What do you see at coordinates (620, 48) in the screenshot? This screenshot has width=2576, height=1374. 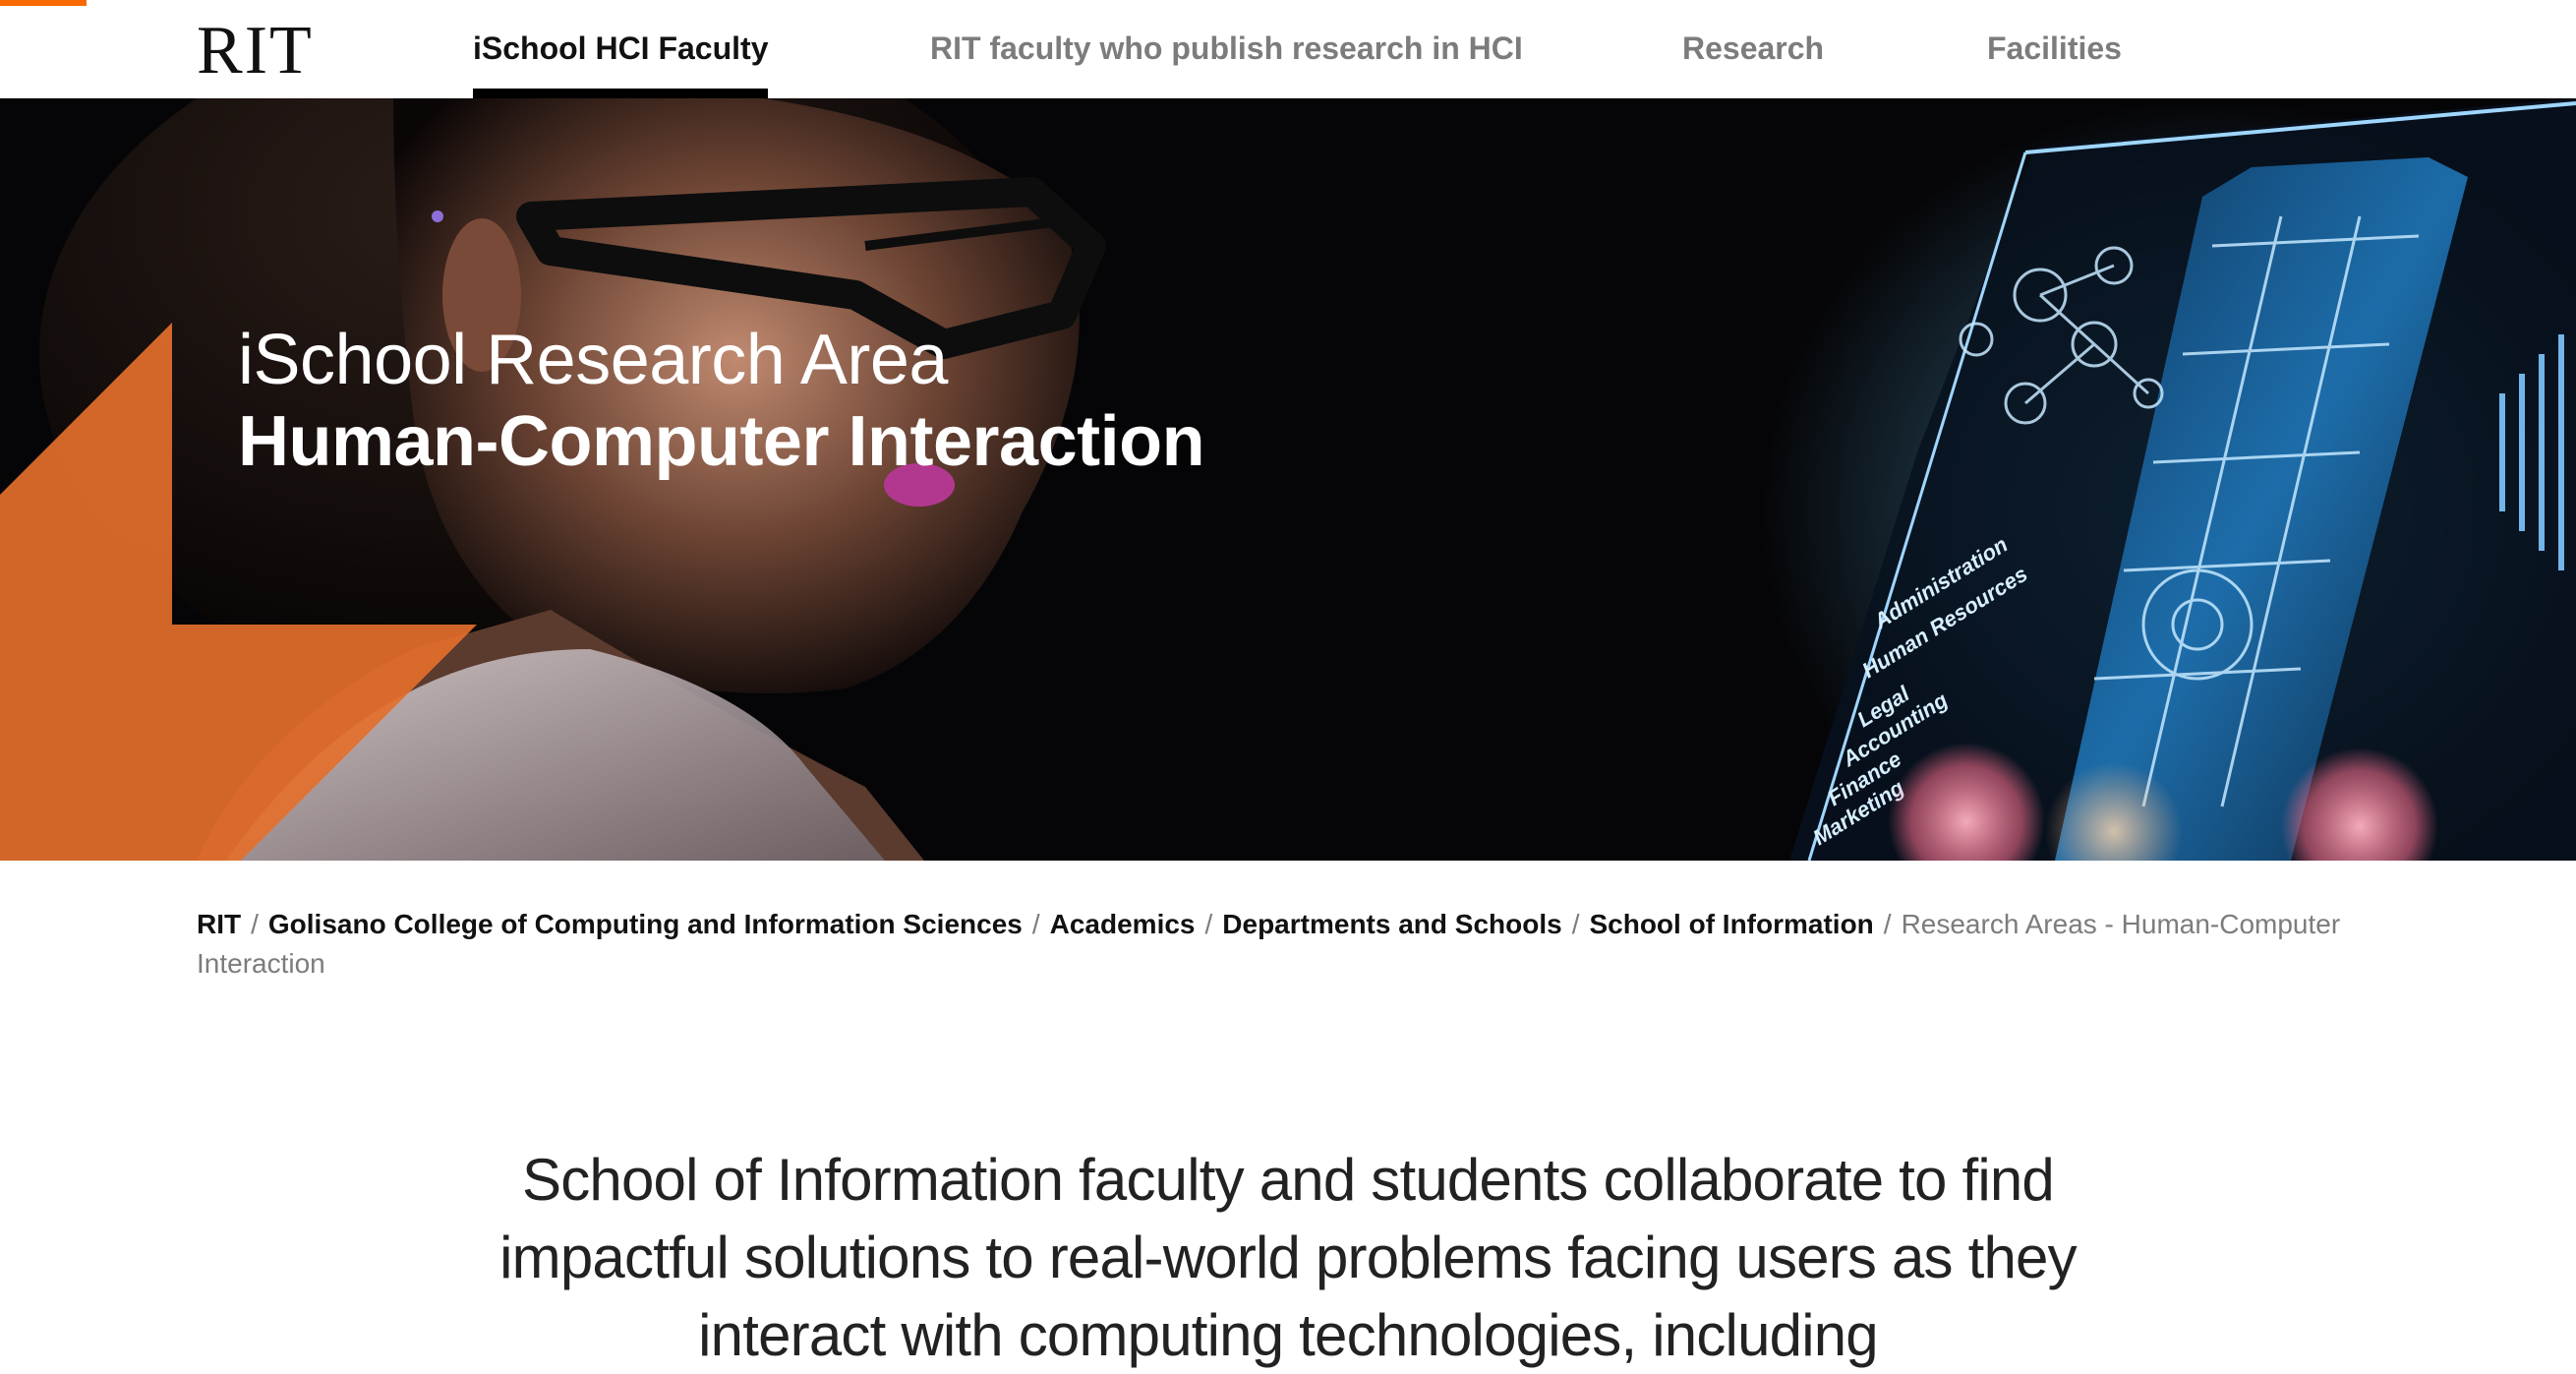 I see `nav-tab-ischool-hci-faculty: iSchool HCI Faculty` at bounding box center [620, 48].